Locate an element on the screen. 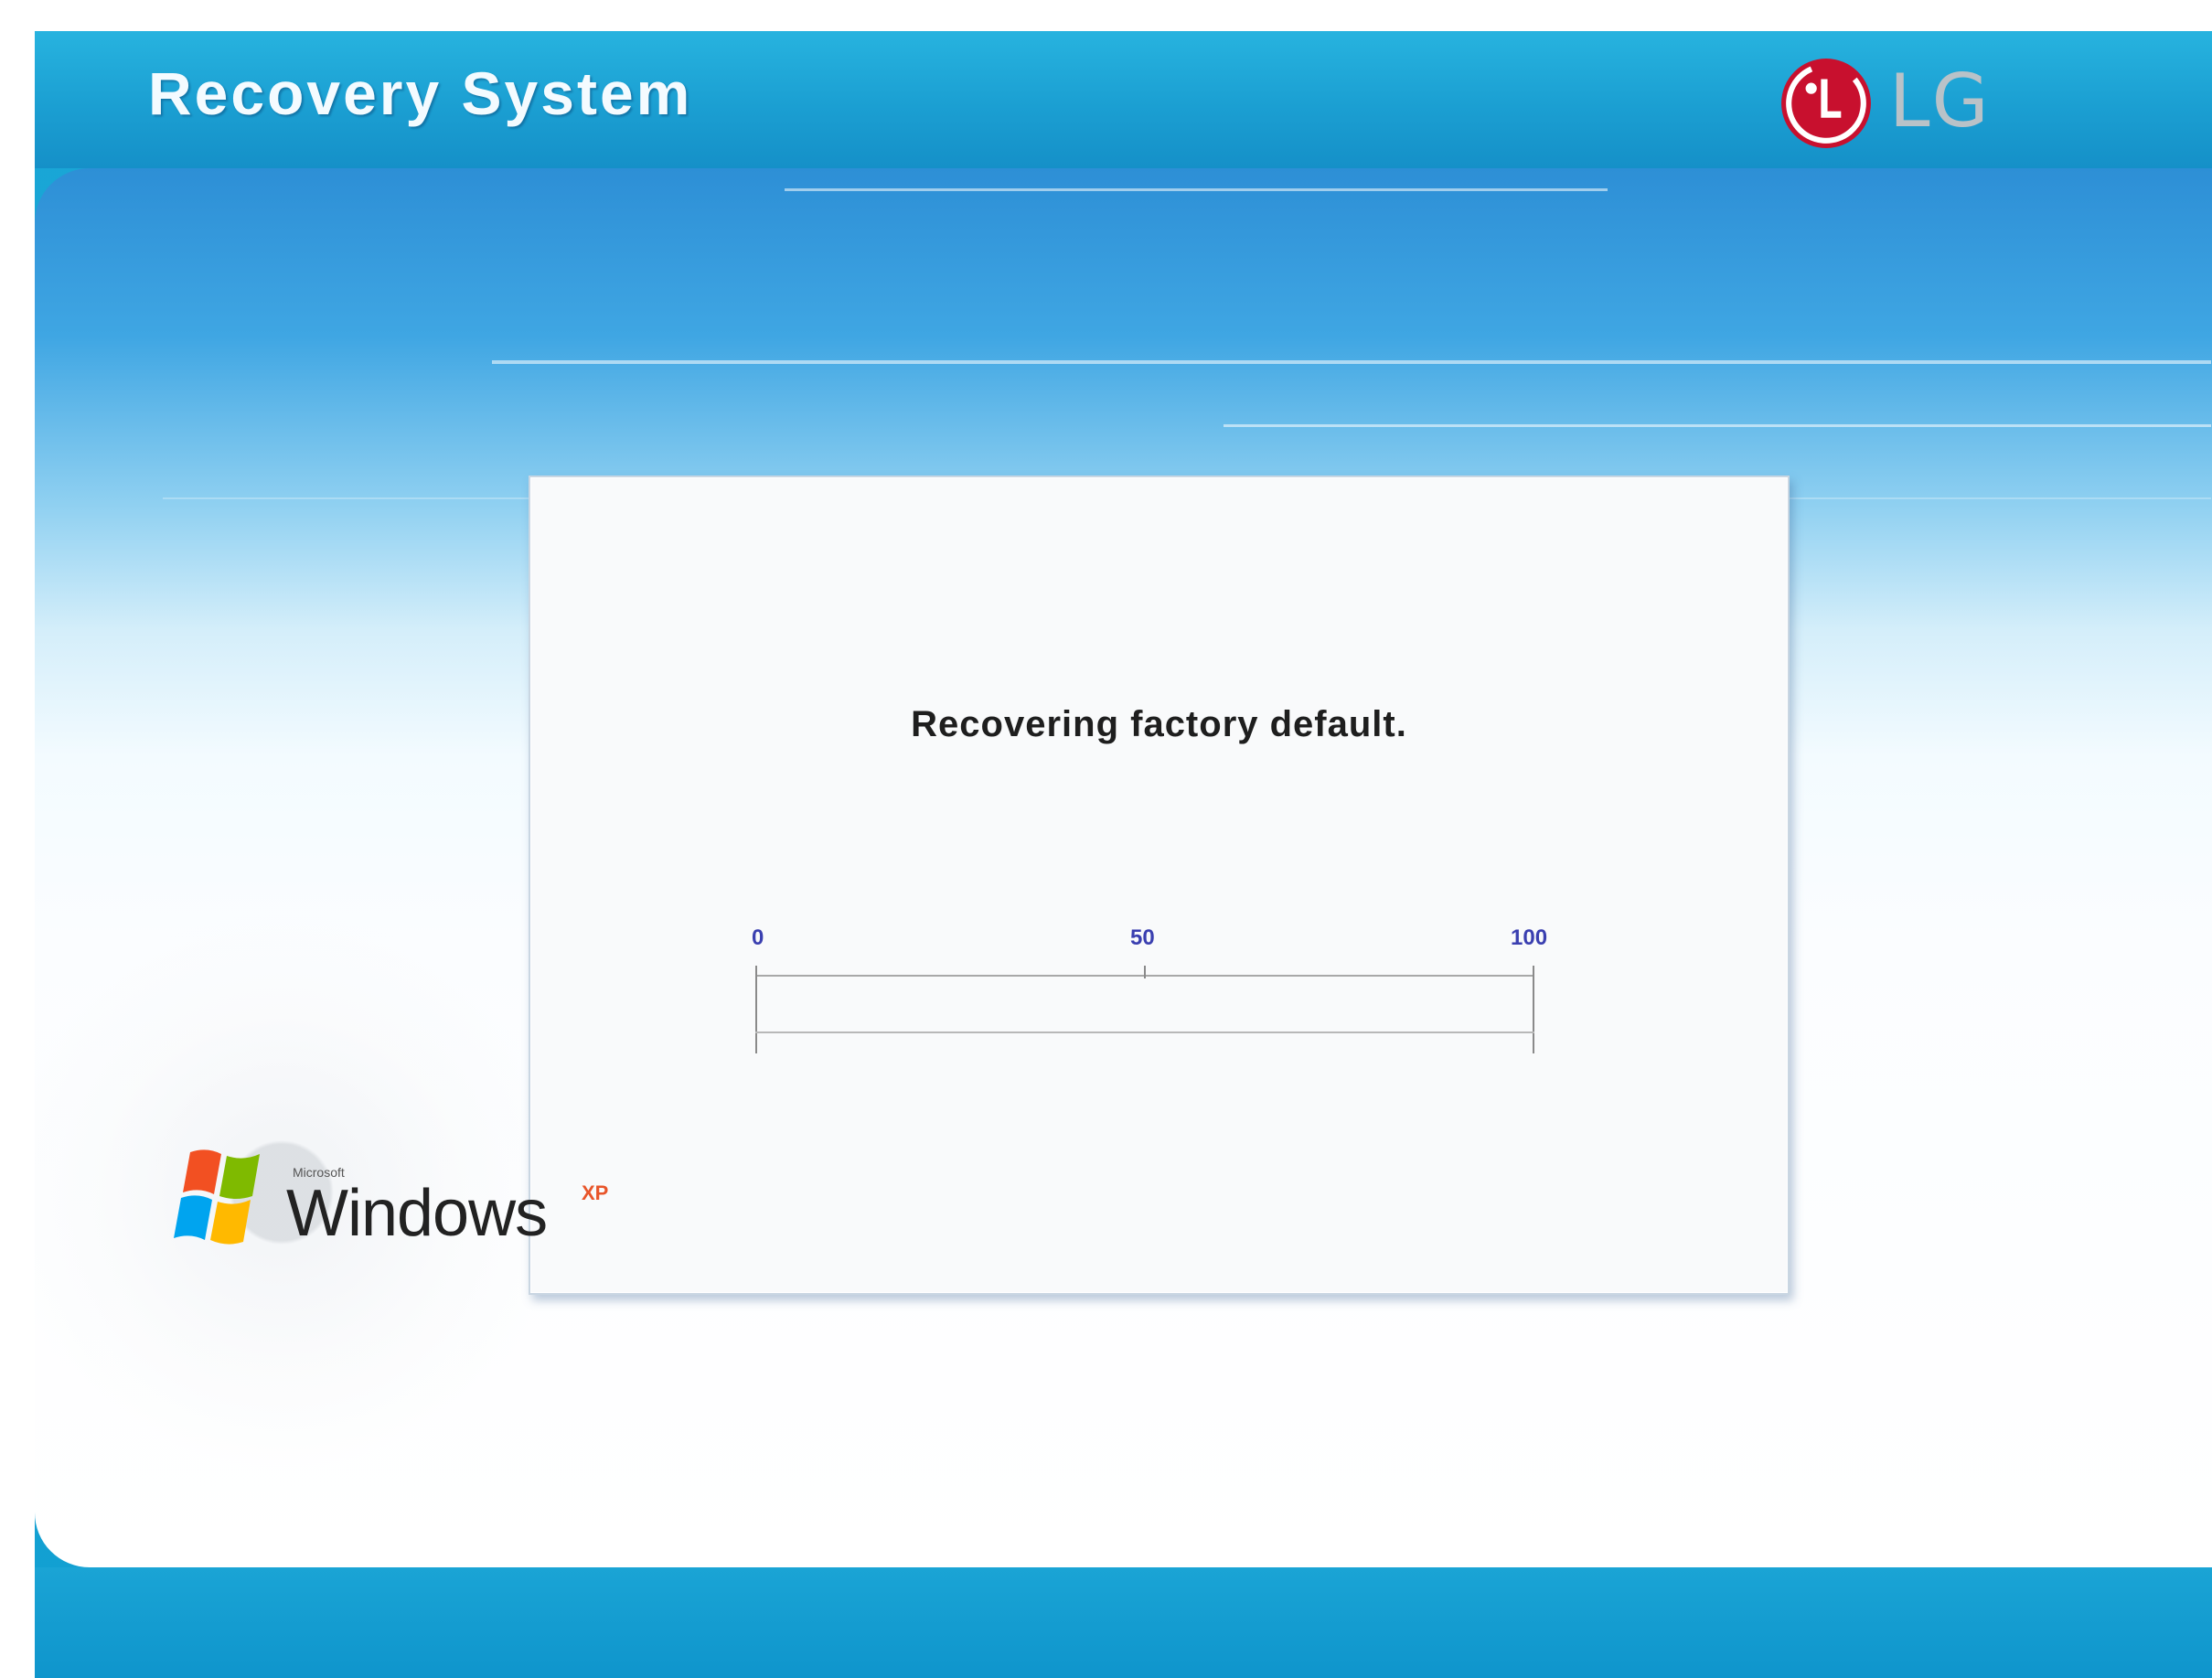 The height and width of the screenshot is (1678, 2212). lg-logo: LG is located at coordinates (1898, 103).